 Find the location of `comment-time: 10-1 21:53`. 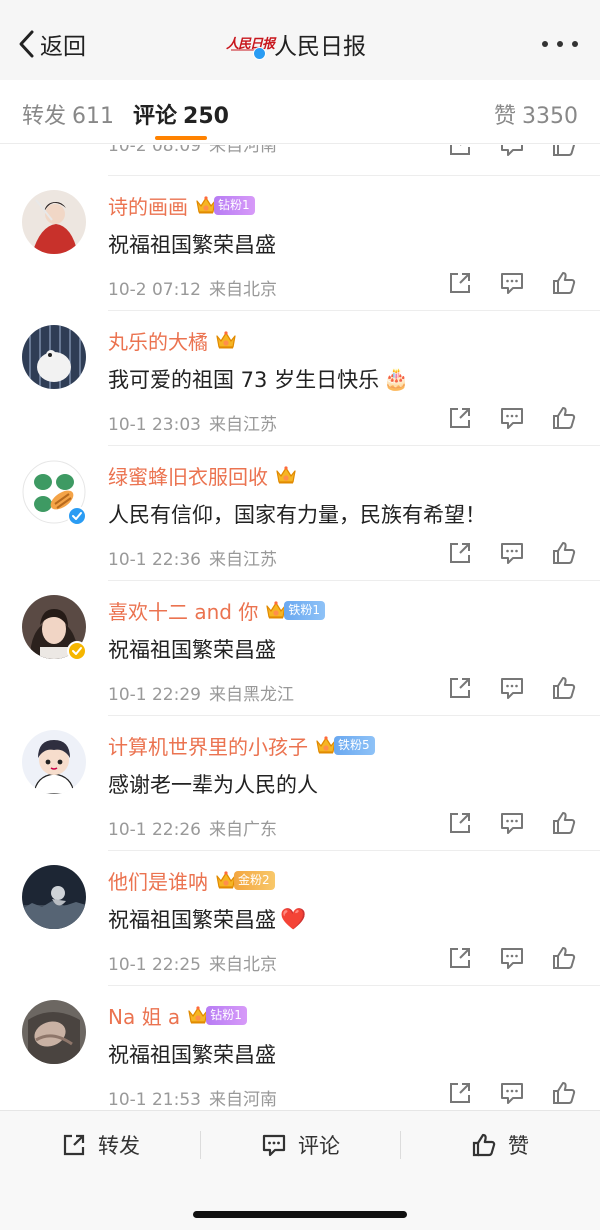

comment-time: 10-1 21:53 is located at coordinates (154, 1100).